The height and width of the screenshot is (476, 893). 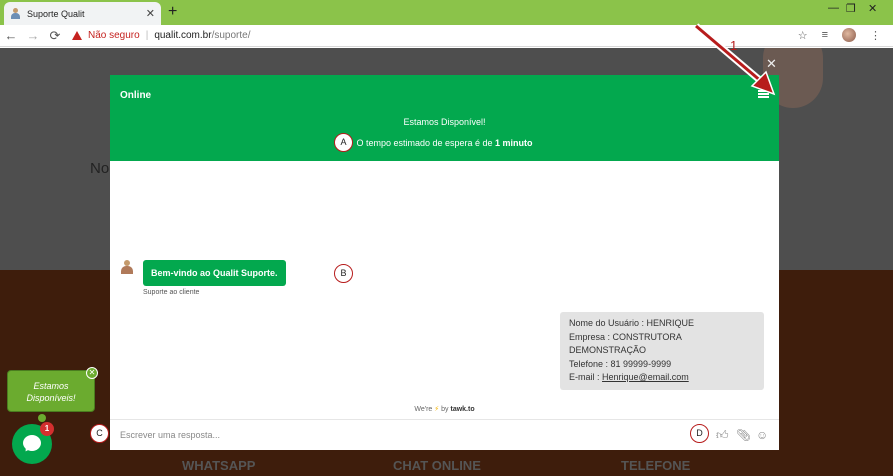 I want to click on agent-avatar, so click(x=127, y=267).